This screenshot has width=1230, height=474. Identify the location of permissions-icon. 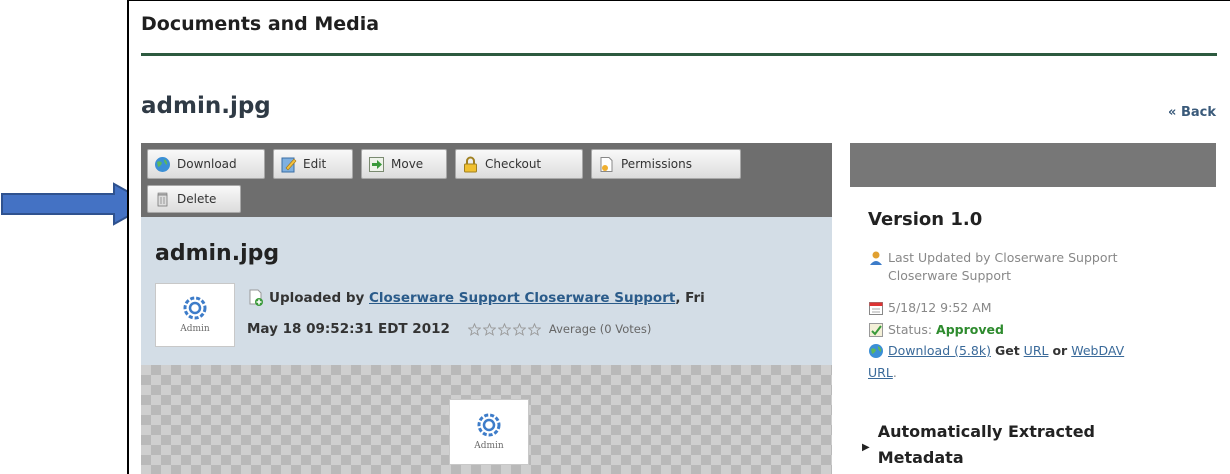
(606, 164).